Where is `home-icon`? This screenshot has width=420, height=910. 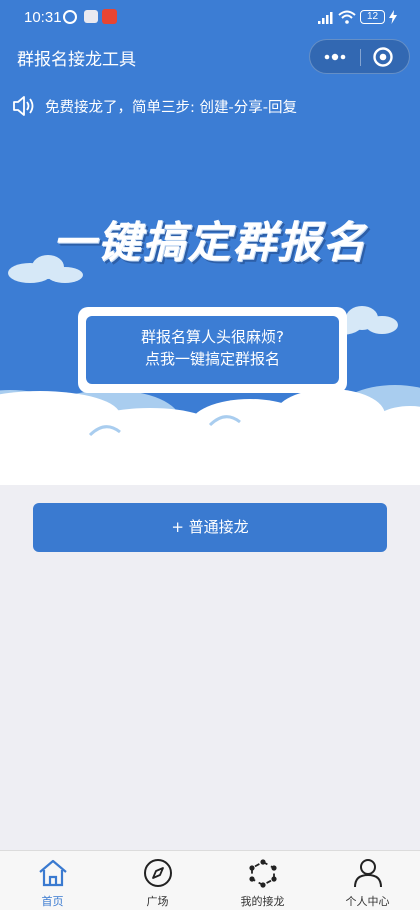
home-icon is located at coordinates (53, 873).